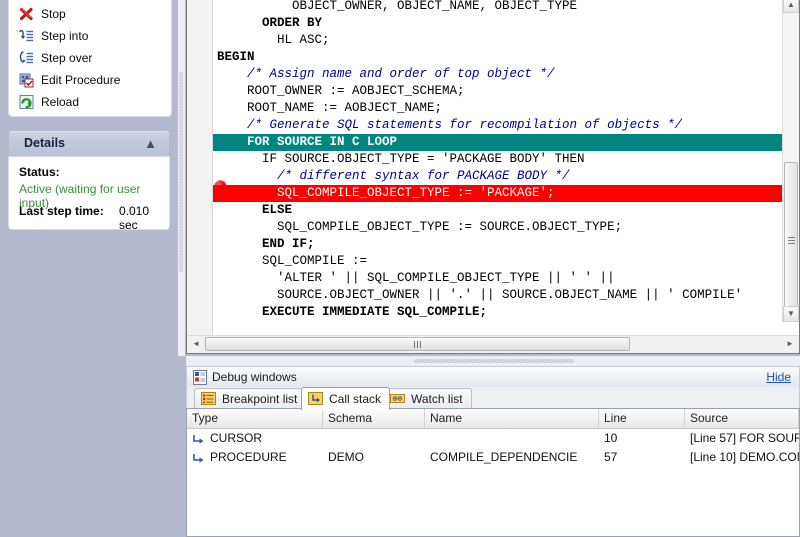 This screenshot has height=537, width=800. I want to click on grid-column-header: Source, so click(742, 418).